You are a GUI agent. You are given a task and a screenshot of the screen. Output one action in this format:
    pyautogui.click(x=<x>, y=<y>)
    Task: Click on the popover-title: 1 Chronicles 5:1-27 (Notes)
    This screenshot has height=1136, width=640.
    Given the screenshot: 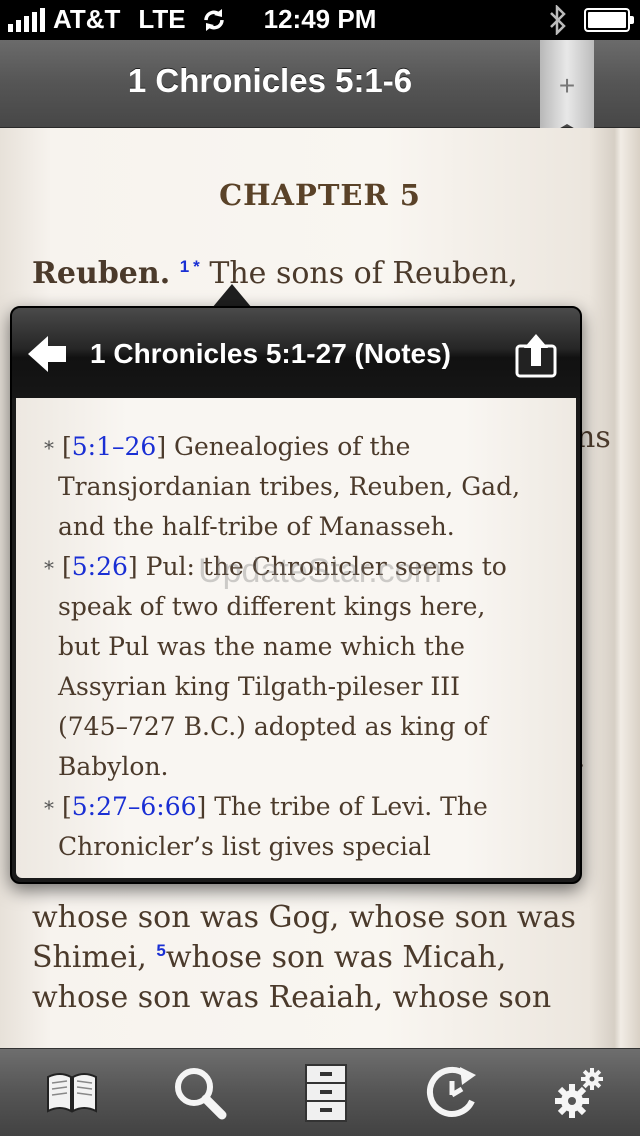 What is the action you would take?
    pyautogui.click(x=270, y=353)
    